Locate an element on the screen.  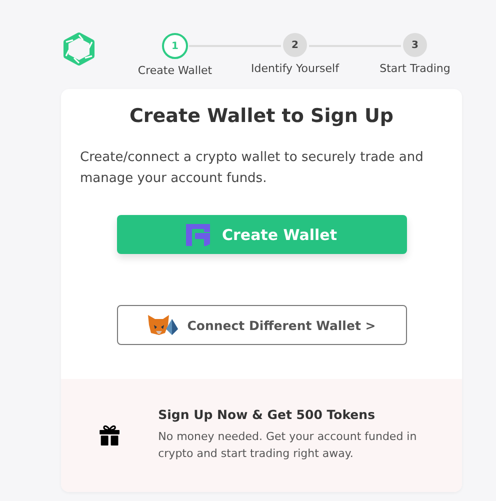
step-number: 1 is located at coordinates (175, 46).